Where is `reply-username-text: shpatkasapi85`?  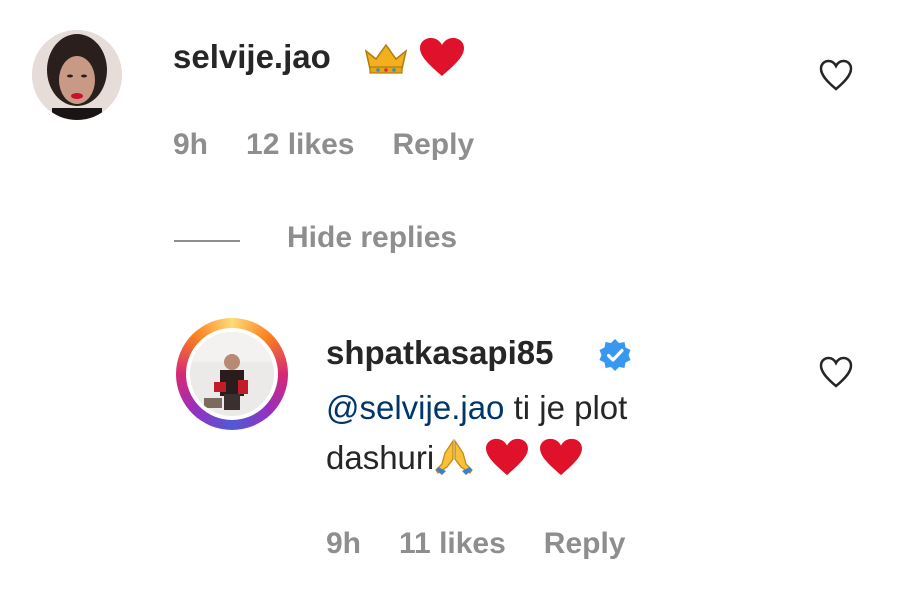 reply-username-text: shpatkasapi85 is located at coordinates (439, 352).